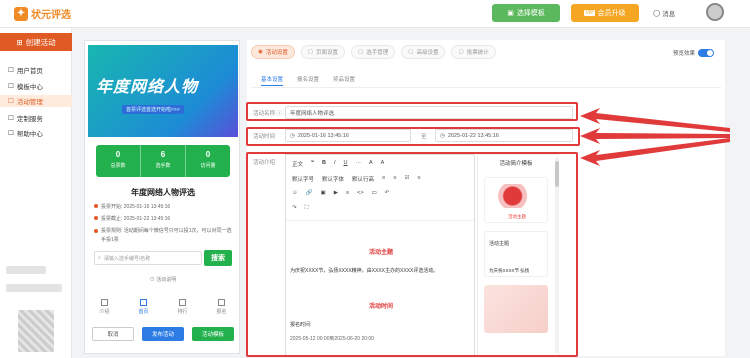  I want to click on tab-page-settings: ▢ 页面设置, so click(323, 52).